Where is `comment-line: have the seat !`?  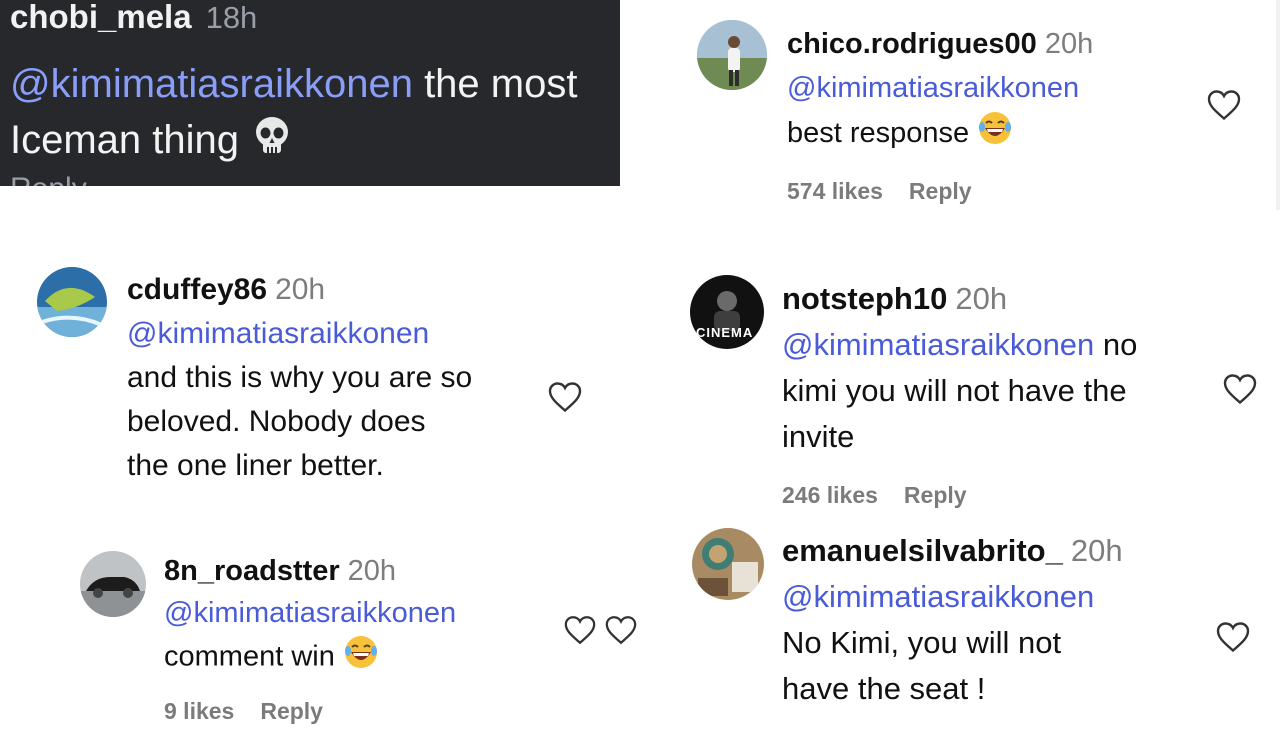 comment-line: have the seat ! is located at coordinates (884, 688).